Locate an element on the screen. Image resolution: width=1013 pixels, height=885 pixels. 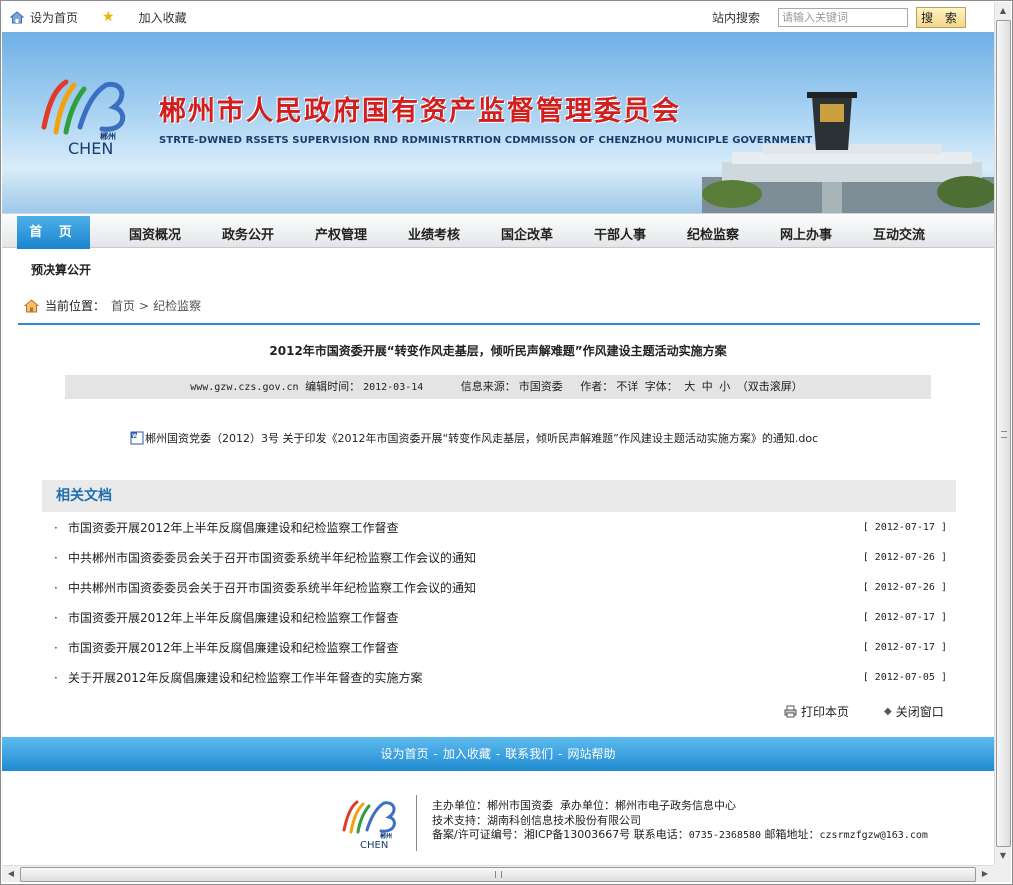
back-arrow-icon: ◆ is located at coordinates (888, 711).